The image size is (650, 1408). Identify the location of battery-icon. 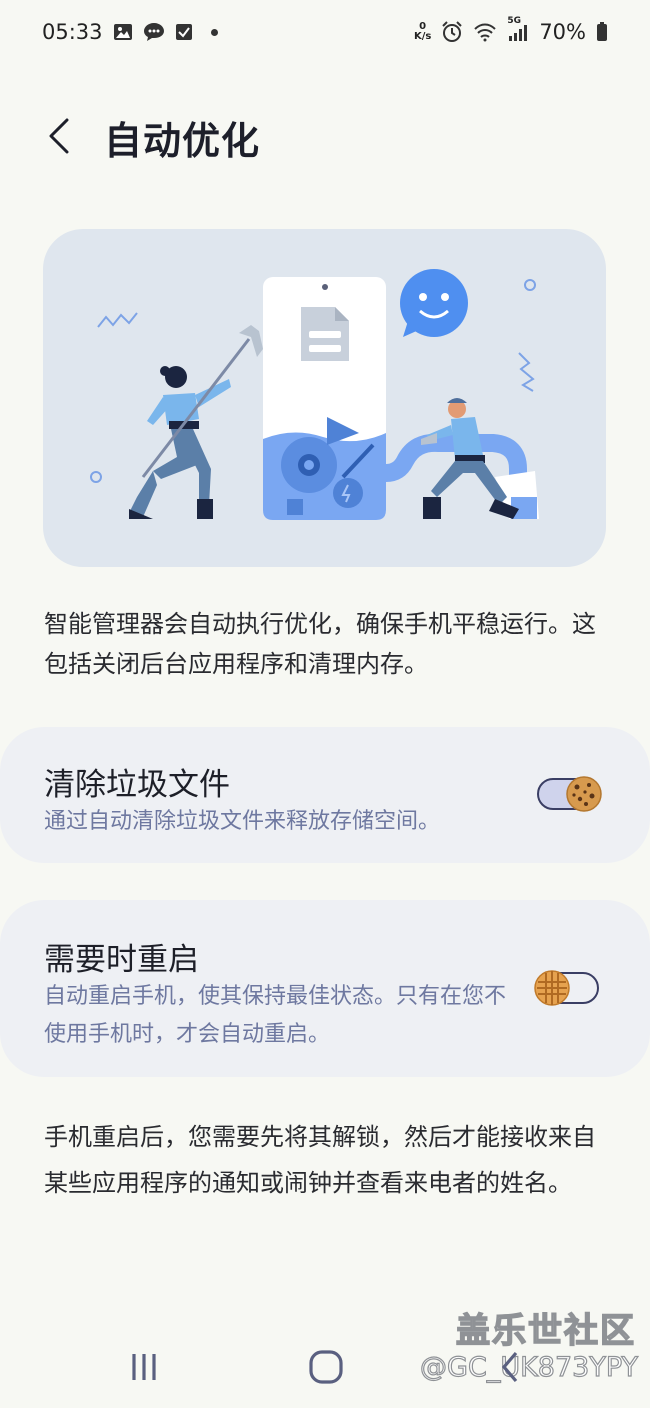
(602, 32).